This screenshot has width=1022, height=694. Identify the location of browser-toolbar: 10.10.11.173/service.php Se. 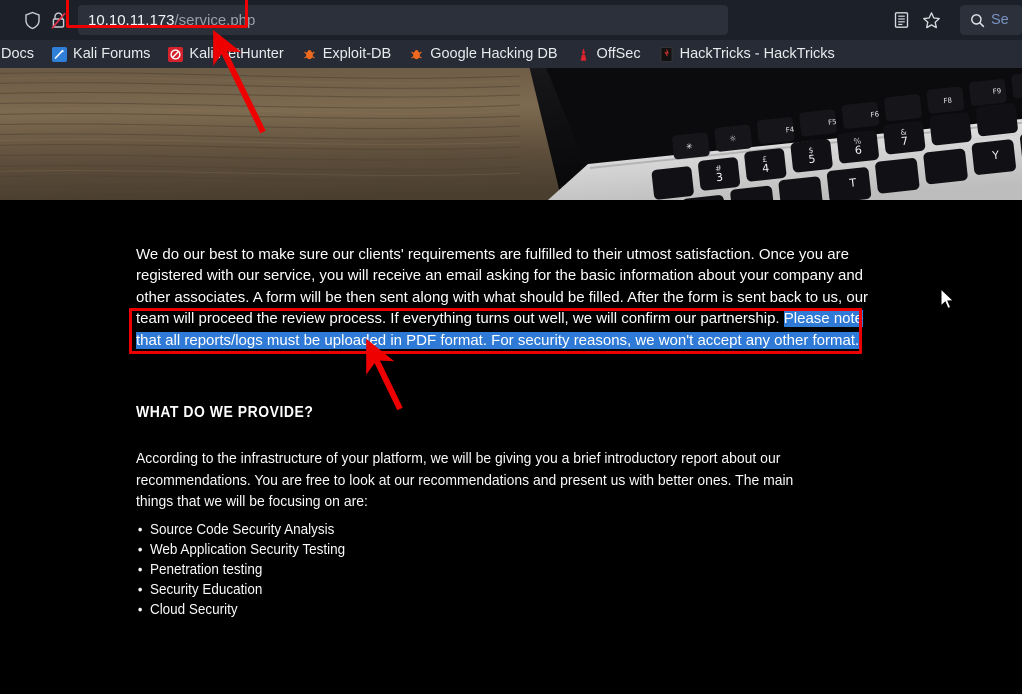
(511, 20).